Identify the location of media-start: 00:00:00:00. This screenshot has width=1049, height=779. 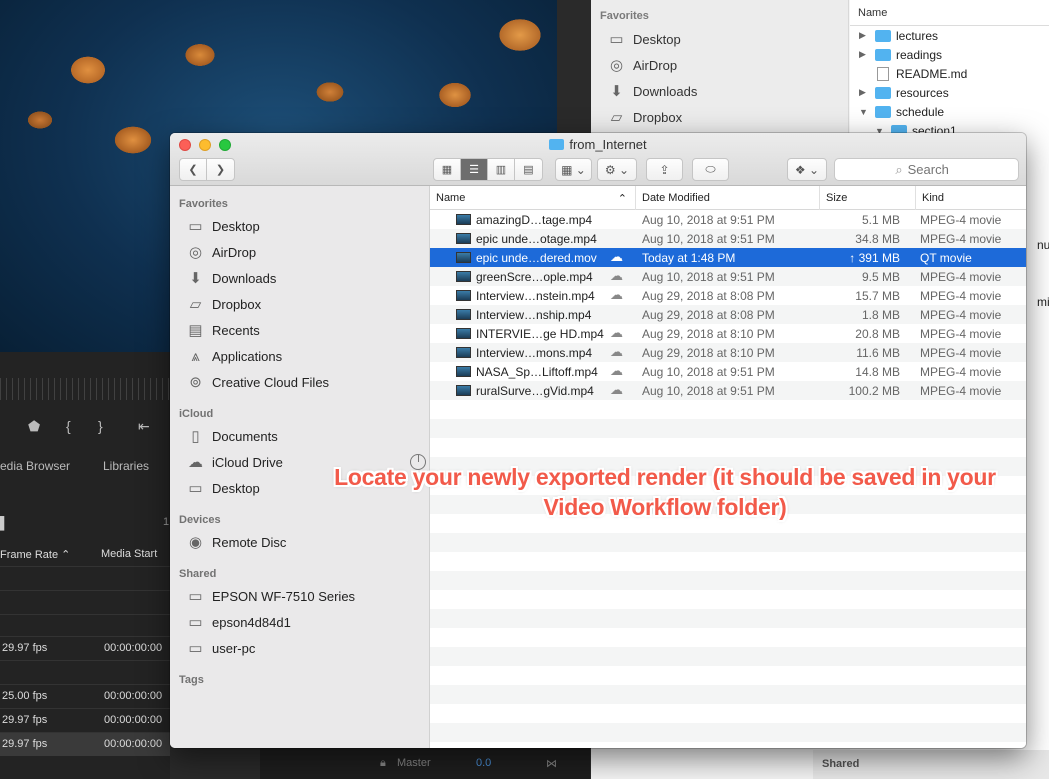
(133, 744).